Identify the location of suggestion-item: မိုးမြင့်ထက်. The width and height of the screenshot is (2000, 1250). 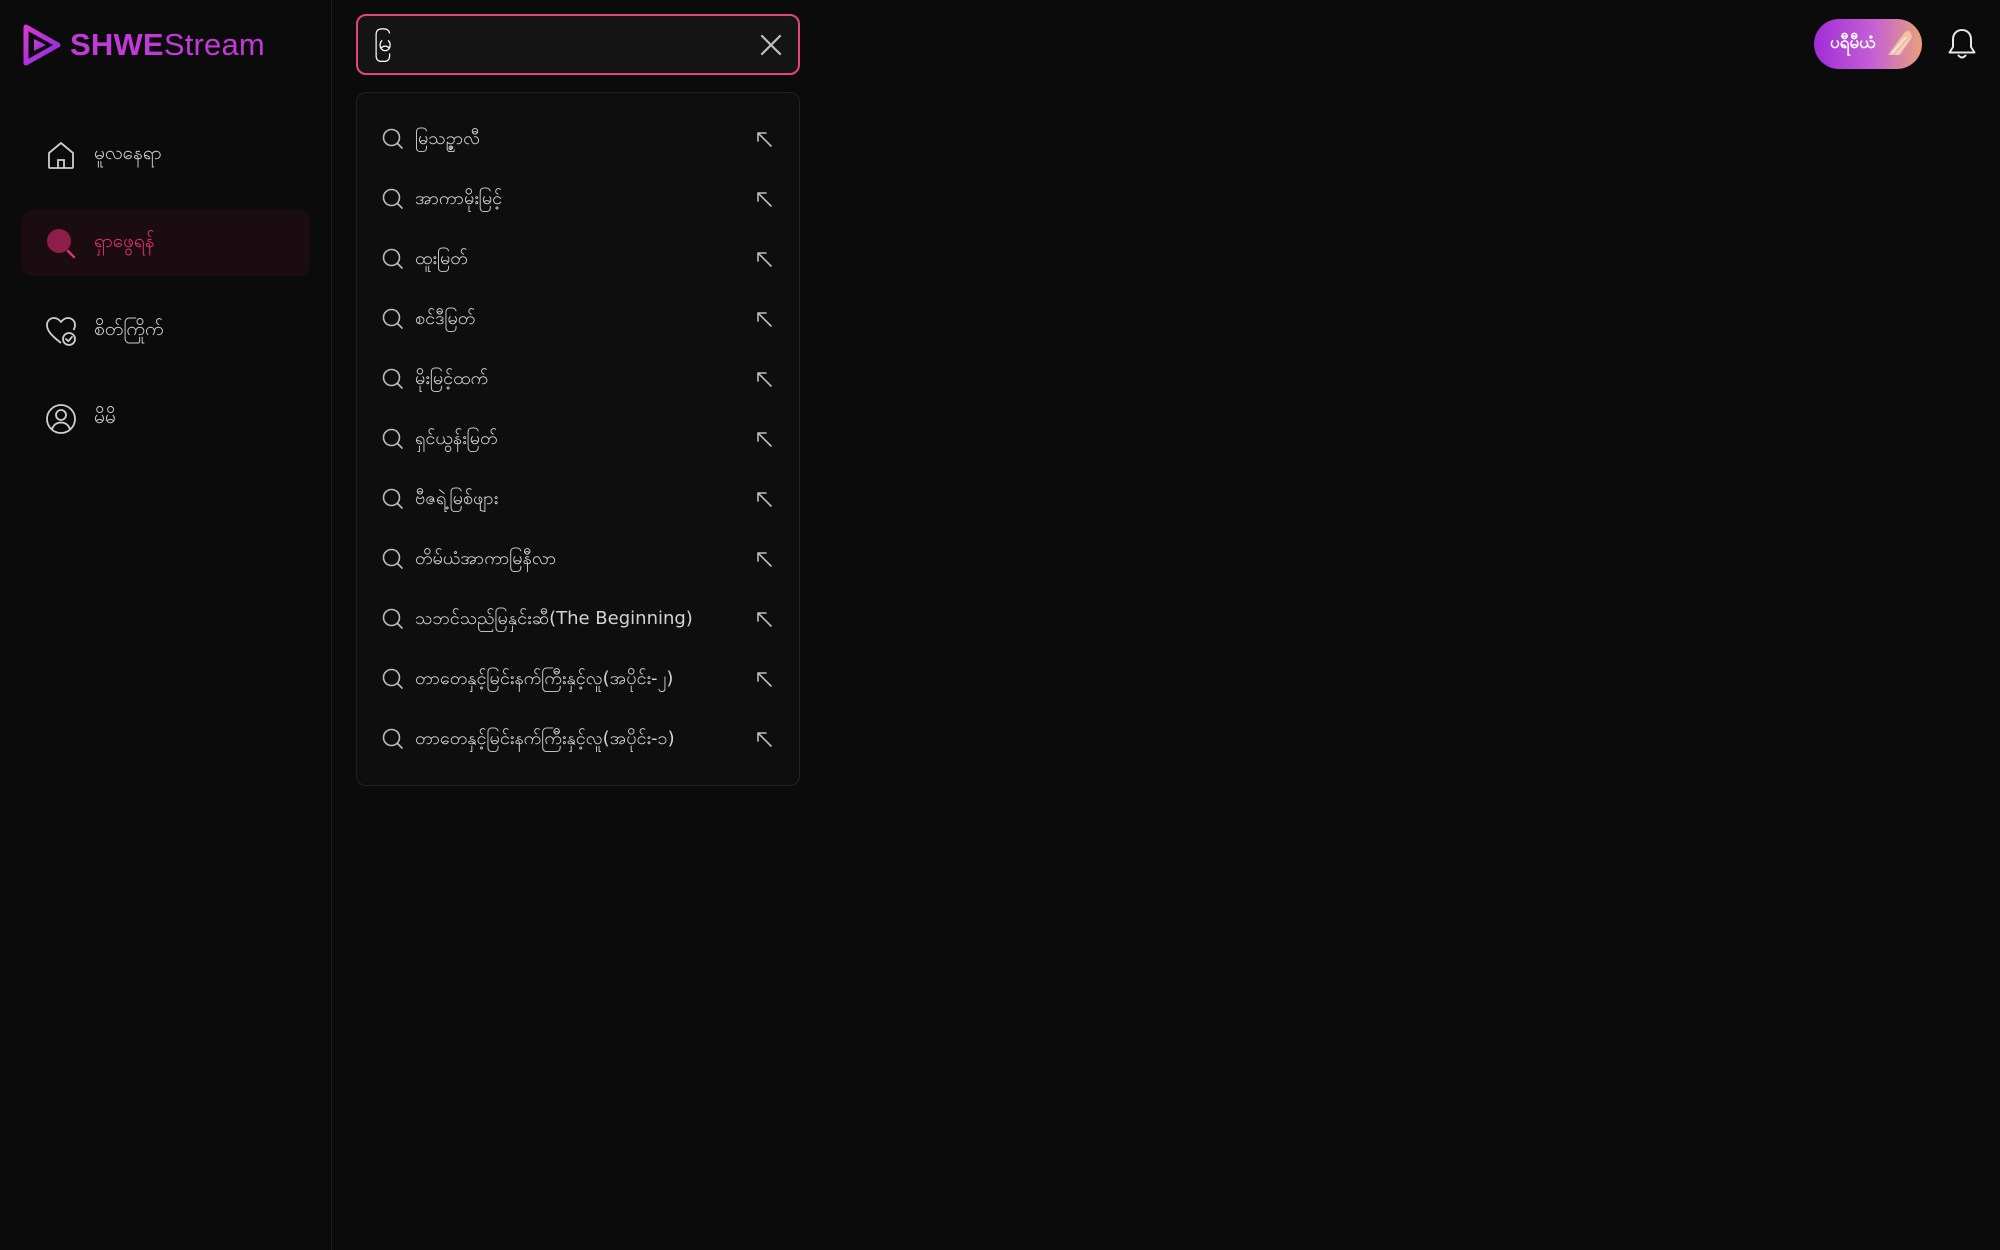
(578, 379).